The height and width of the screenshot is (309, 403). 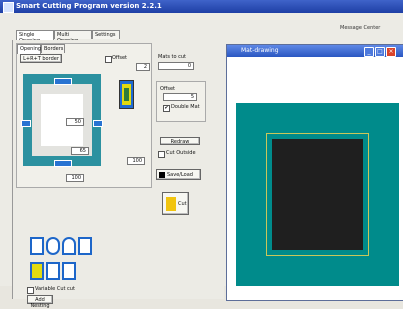 What do you see at coordinates (369, 52) in the screenshot?
I see `minimize-icon: _` at bounding box center [369, 52].